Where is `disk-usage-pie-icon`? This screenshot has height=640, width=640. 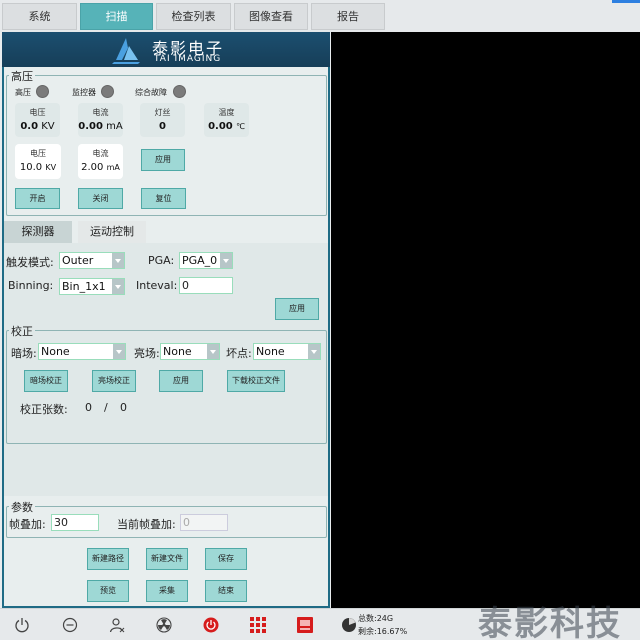 disk-usage-pie-icon is located at coordinates (349, 625).